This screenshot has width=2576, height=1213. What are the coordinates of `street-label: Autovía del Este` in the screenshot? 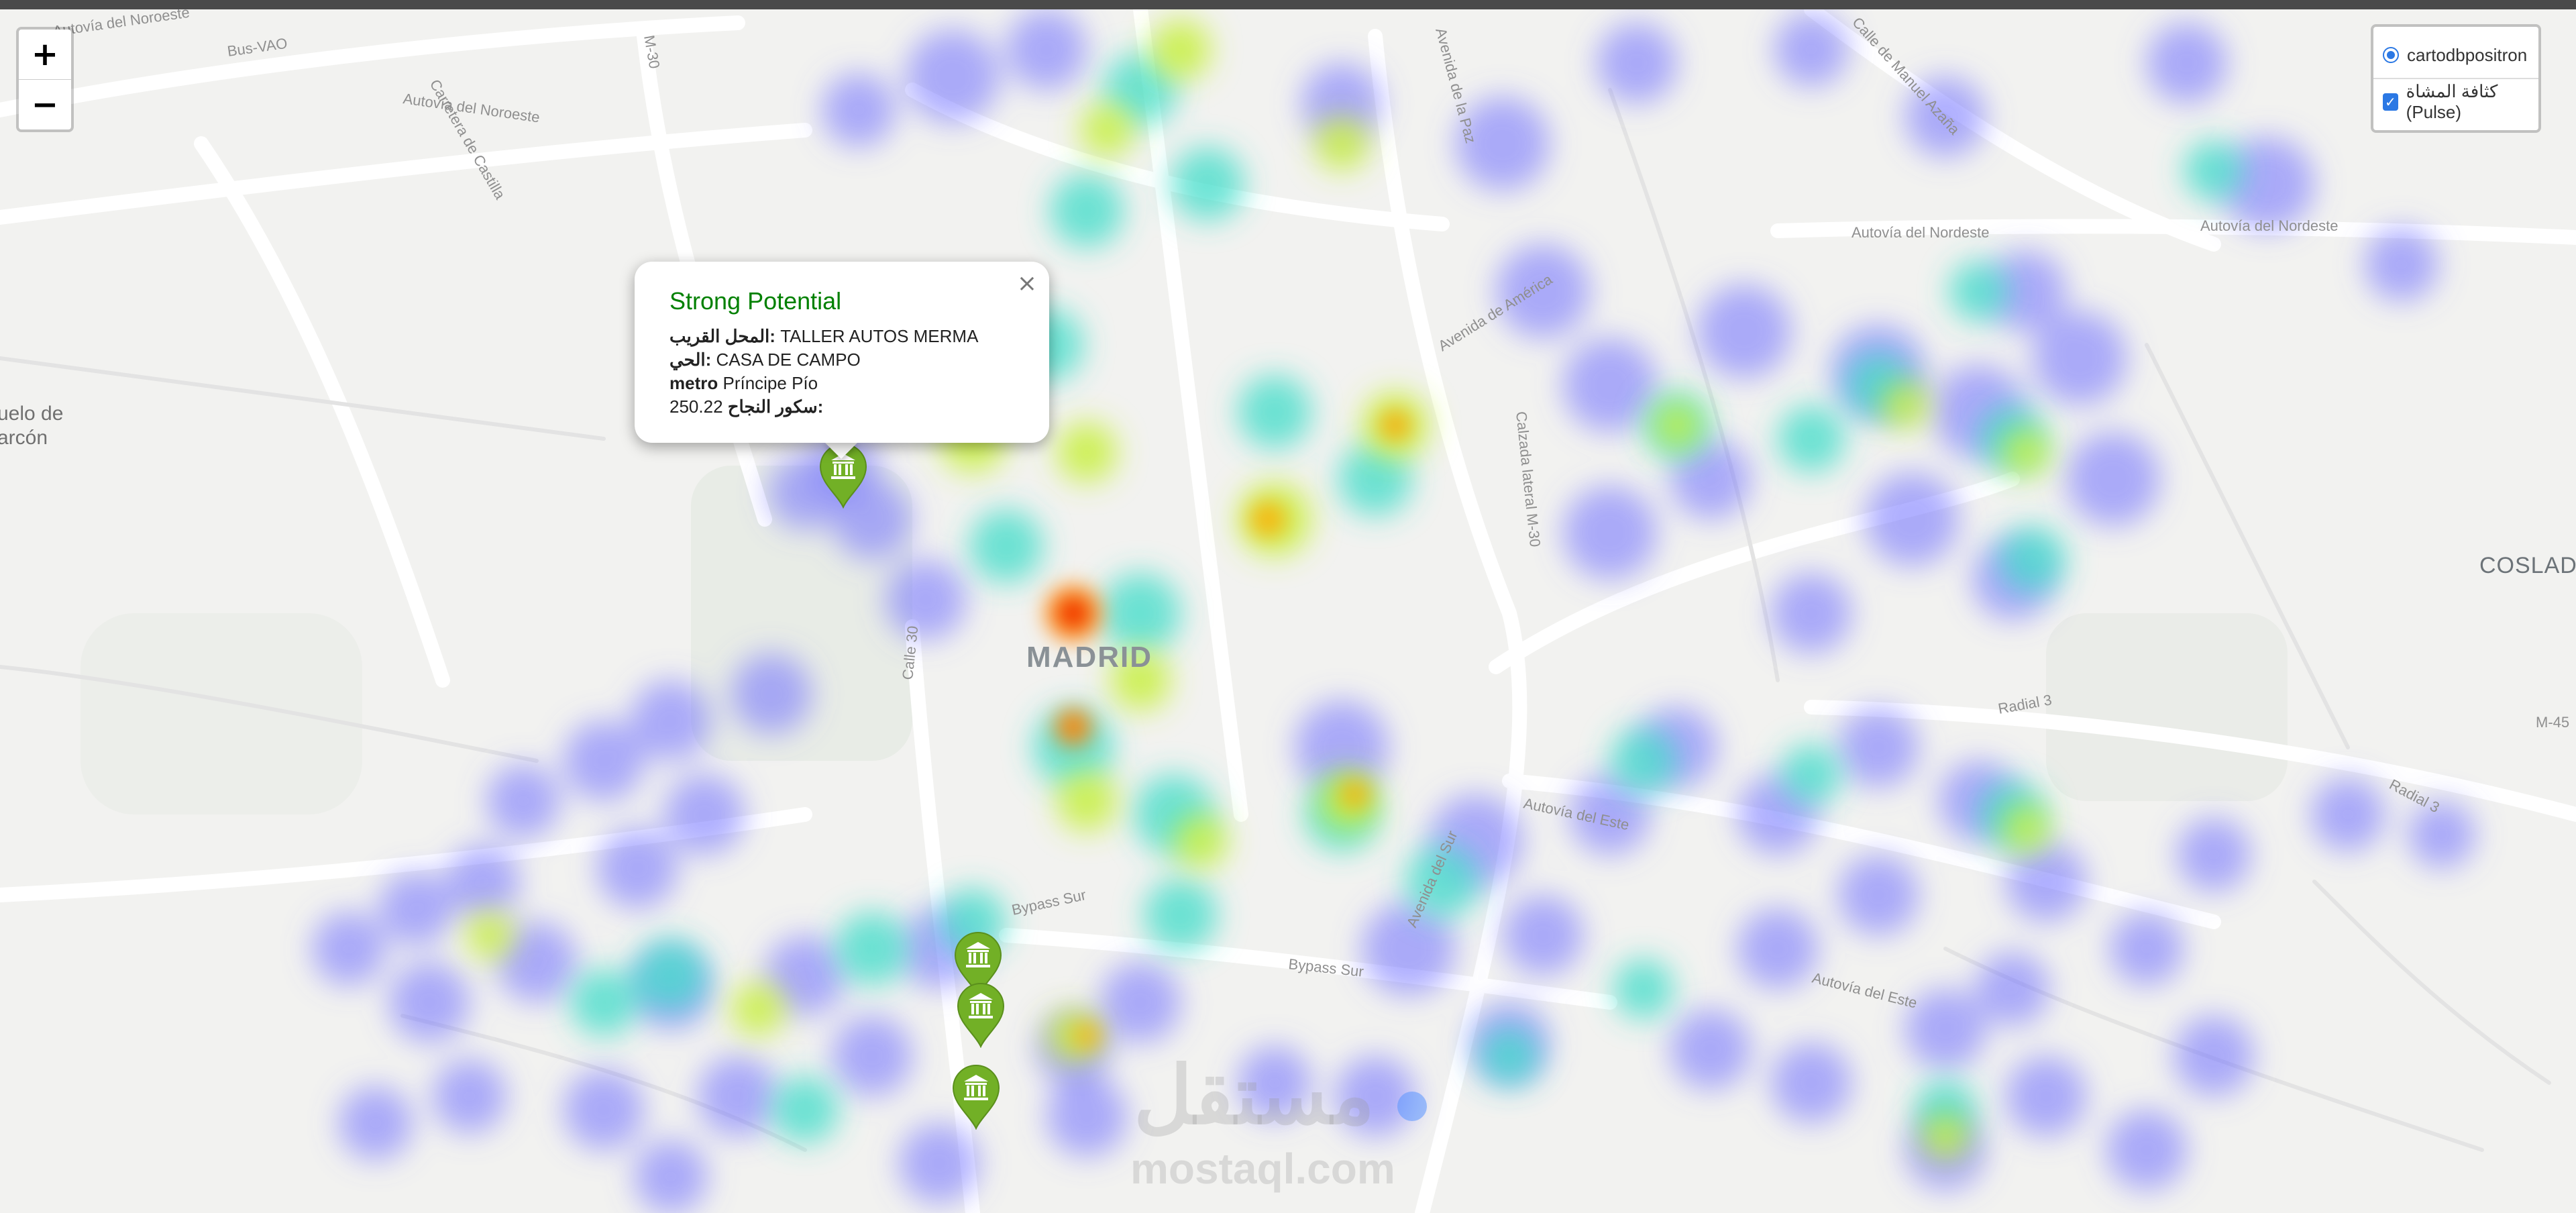 It's located at (1865, 990).